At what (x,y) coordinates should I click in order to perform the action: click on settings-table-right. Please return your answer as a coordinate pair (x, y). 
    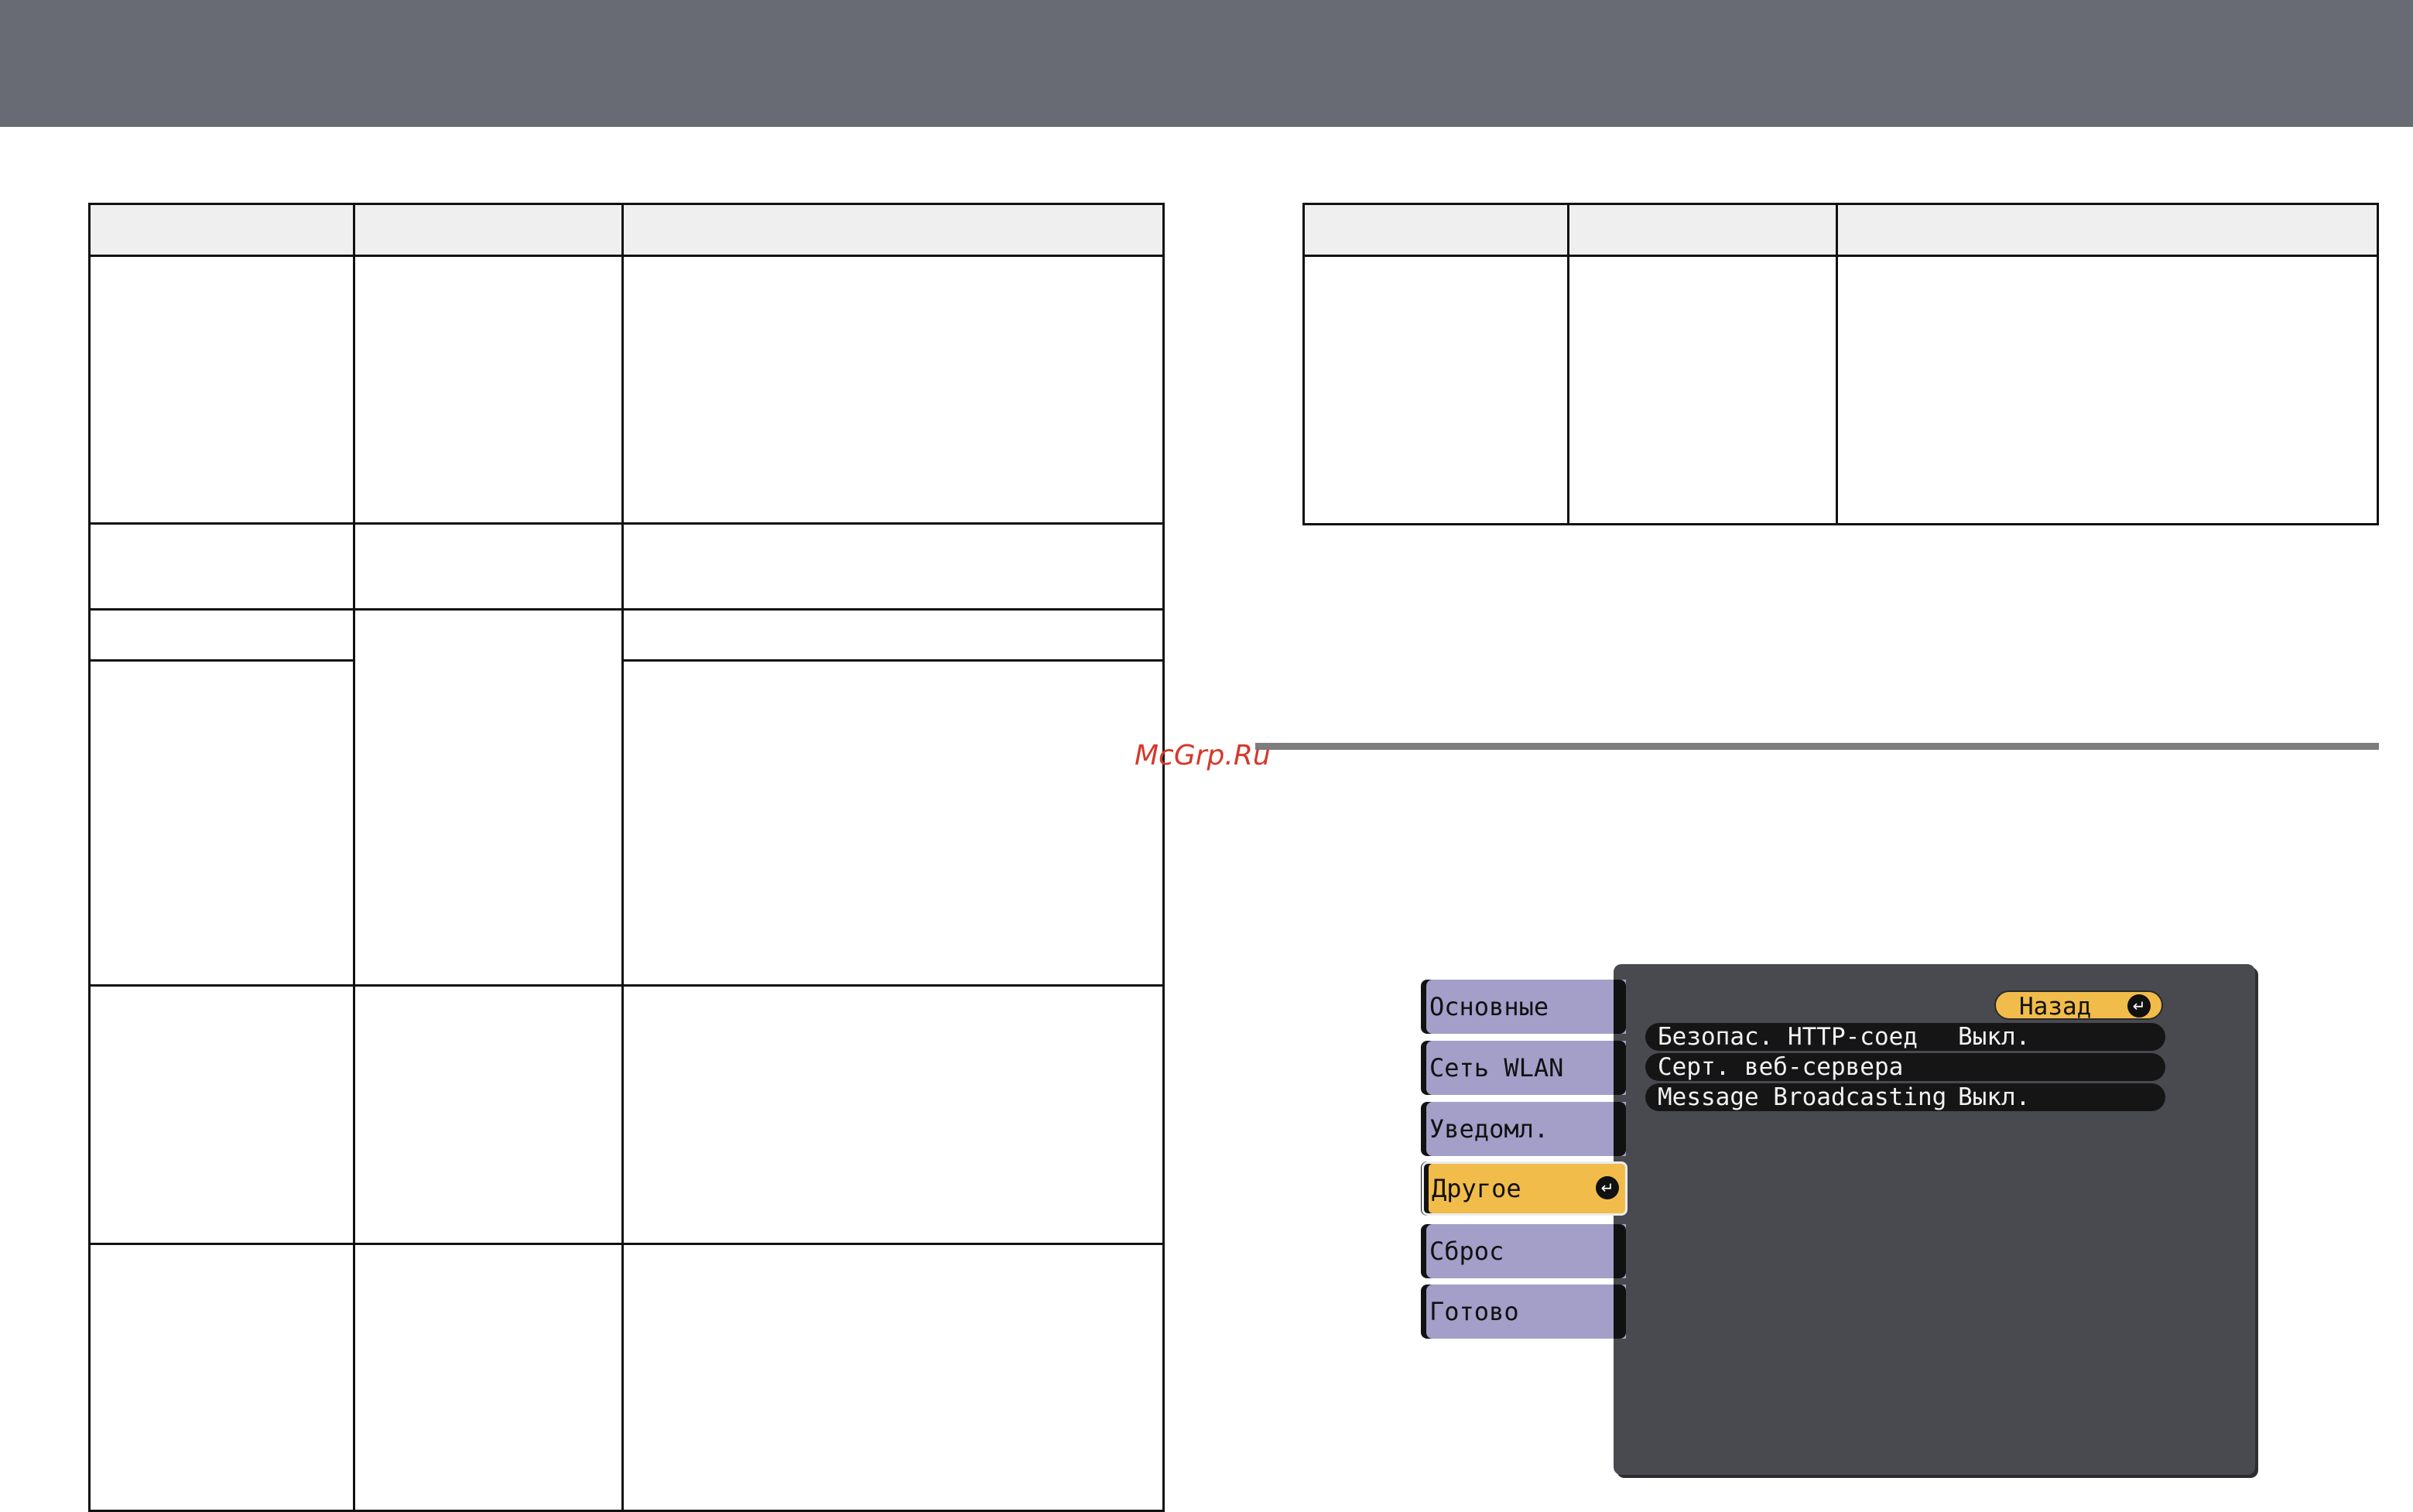
    Looking at the image, I should click on (1840, 364).